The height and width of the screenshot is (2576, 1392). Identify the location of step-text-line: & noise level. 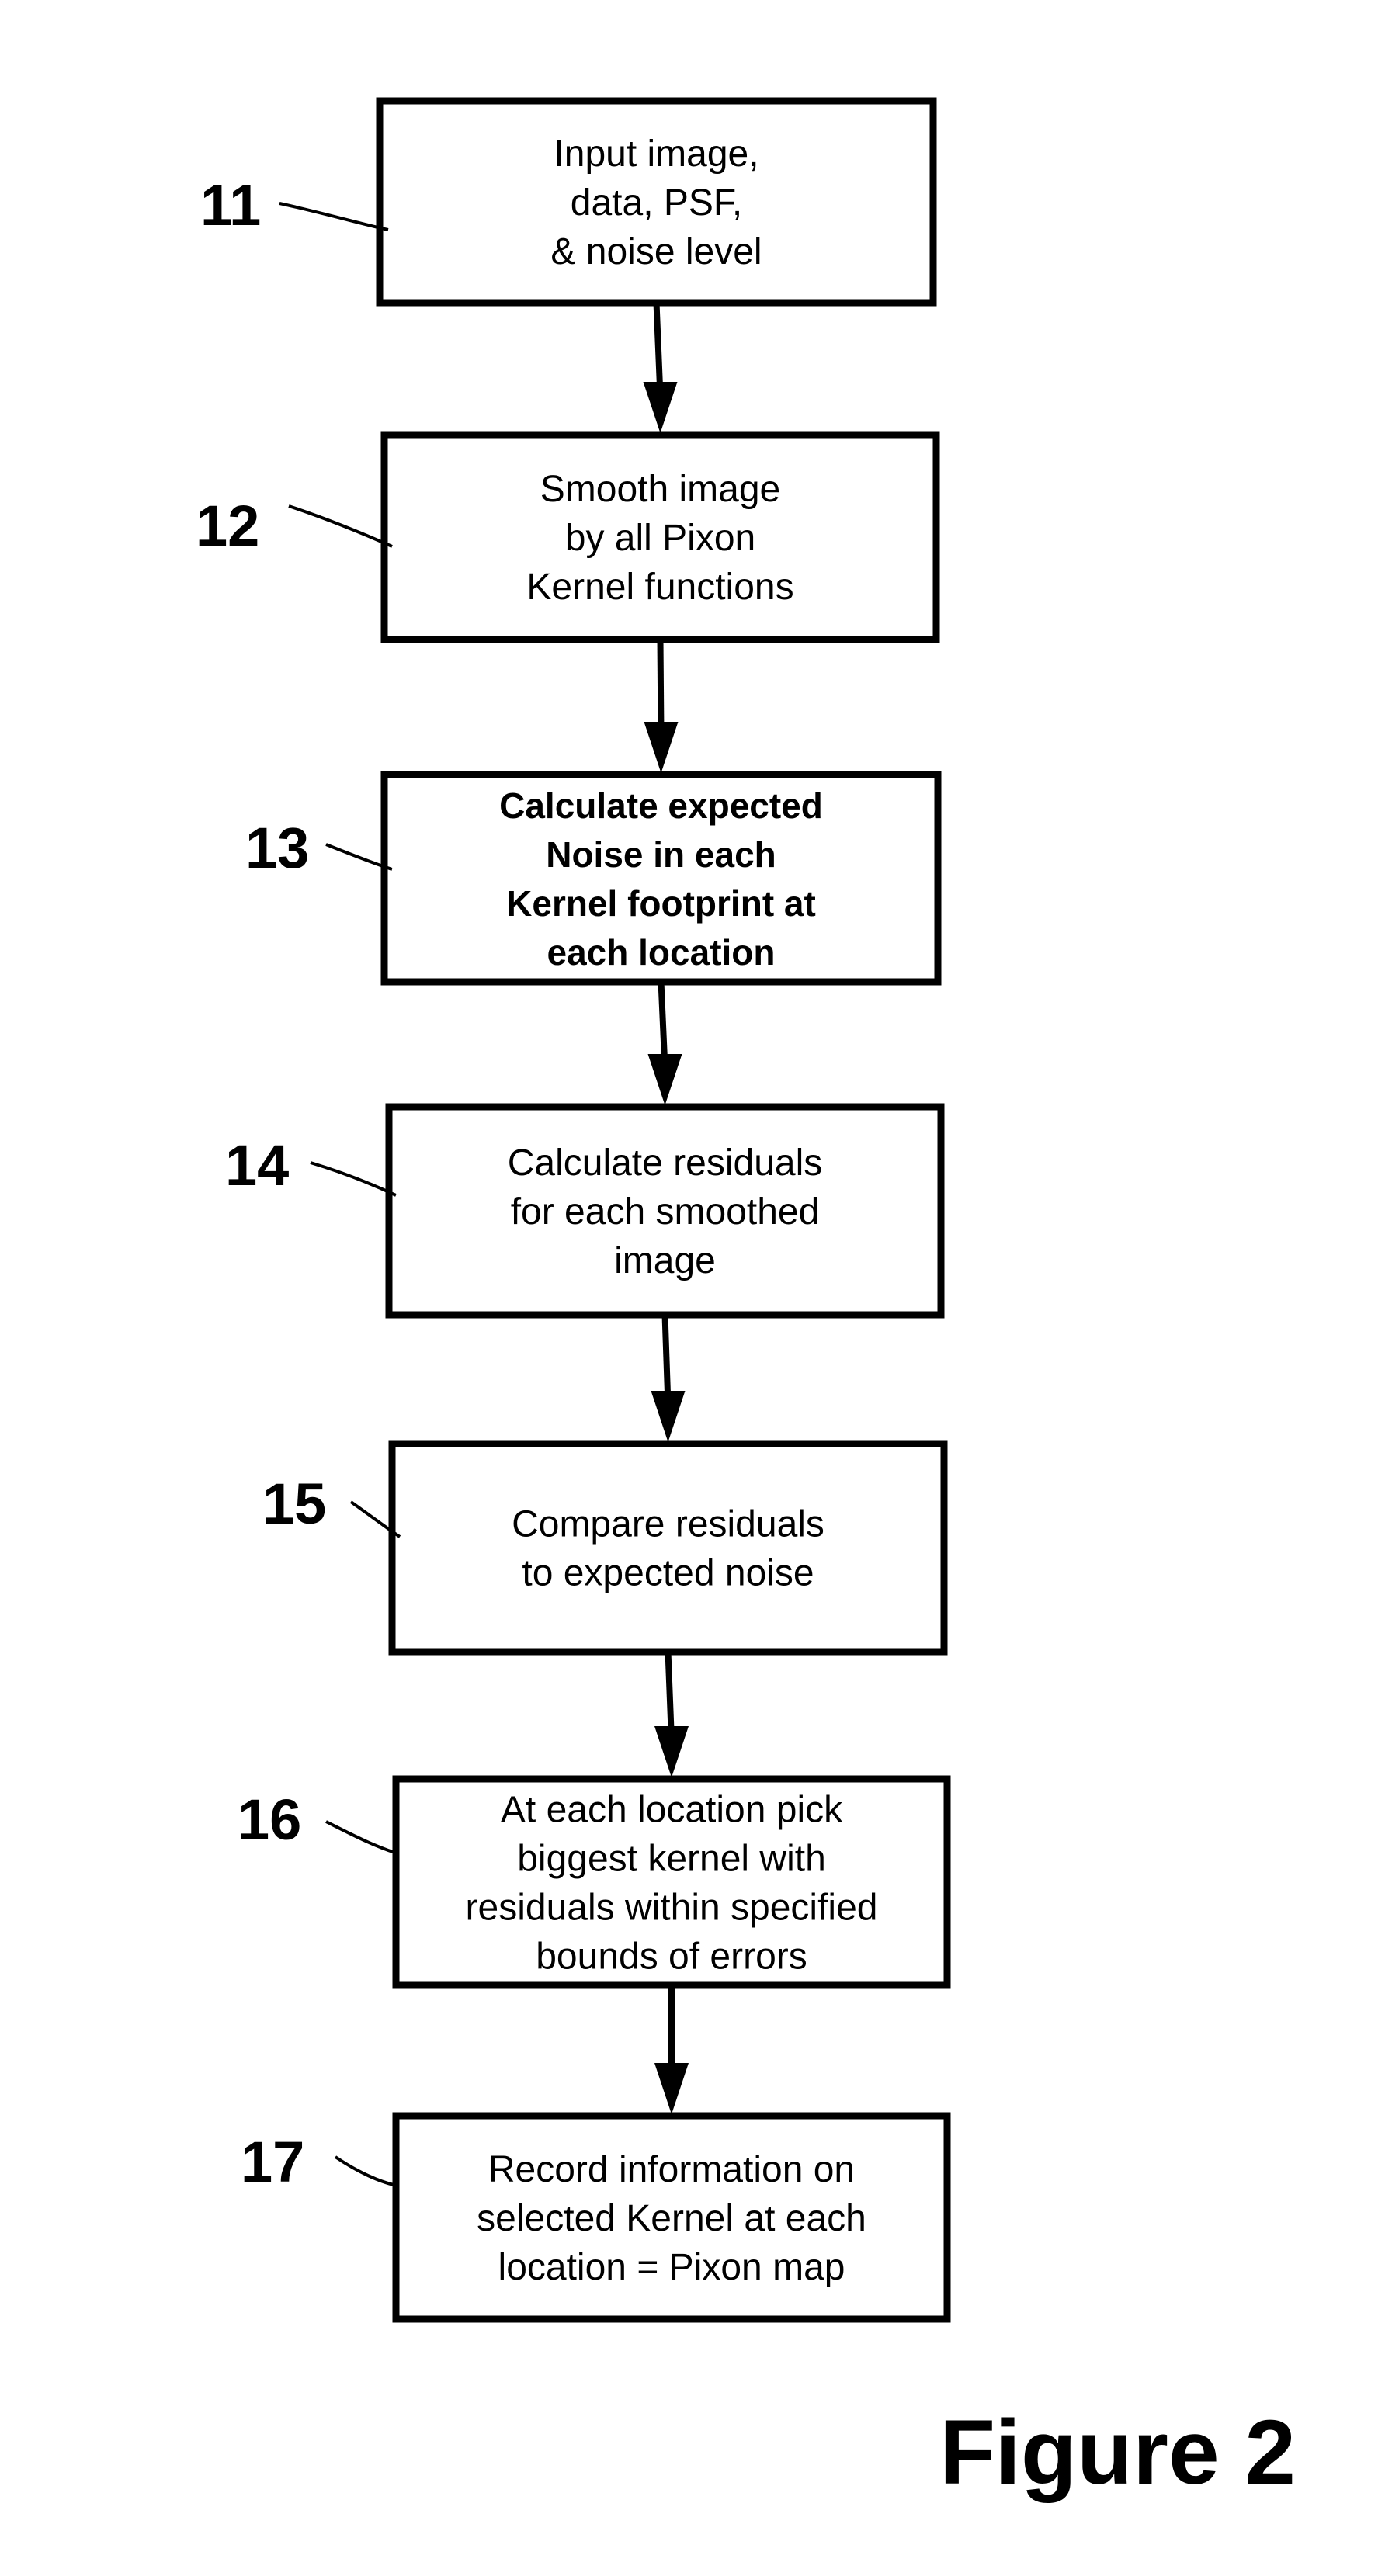
(656, 251).